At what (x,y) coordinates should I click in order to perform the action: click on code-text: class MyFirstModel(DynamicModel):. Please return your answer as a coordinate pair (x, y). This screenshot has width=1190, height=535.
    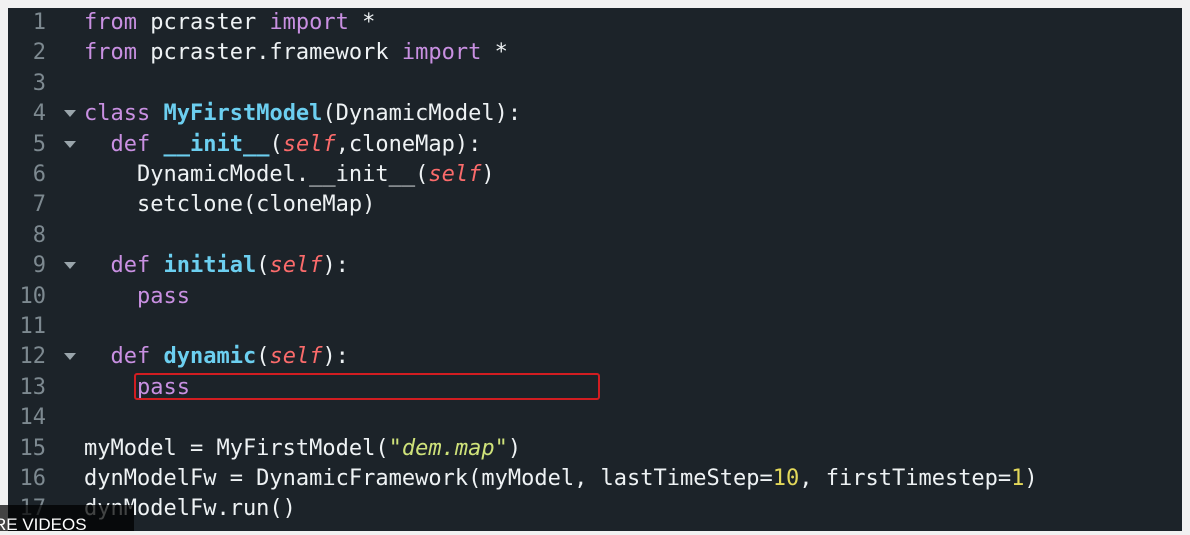
    Looking at the image, I should click on (302, 114).